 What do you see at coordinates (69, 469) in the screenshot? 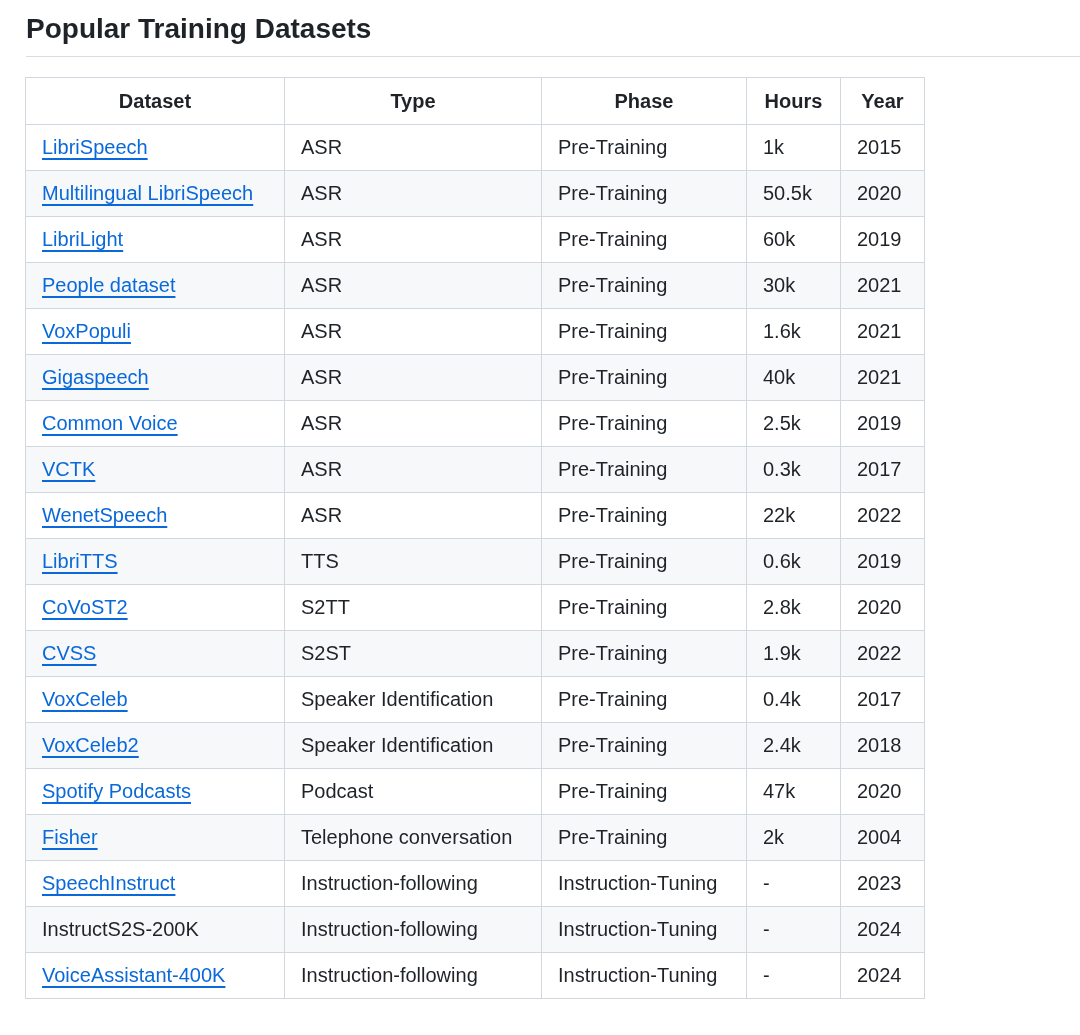
I see `dataset-link: VCTK` at bounding box center [69, 469].